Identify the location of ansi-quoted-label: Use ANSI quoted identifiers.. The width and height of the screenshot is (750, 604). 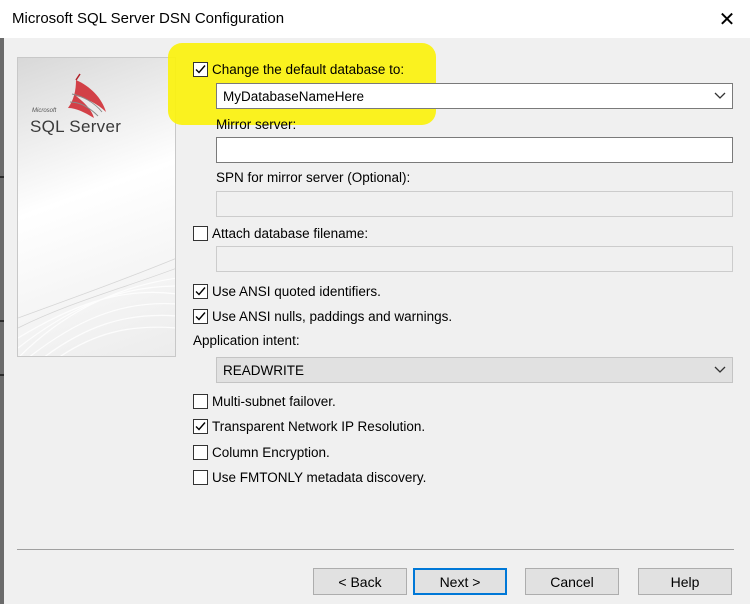
(296, 291).